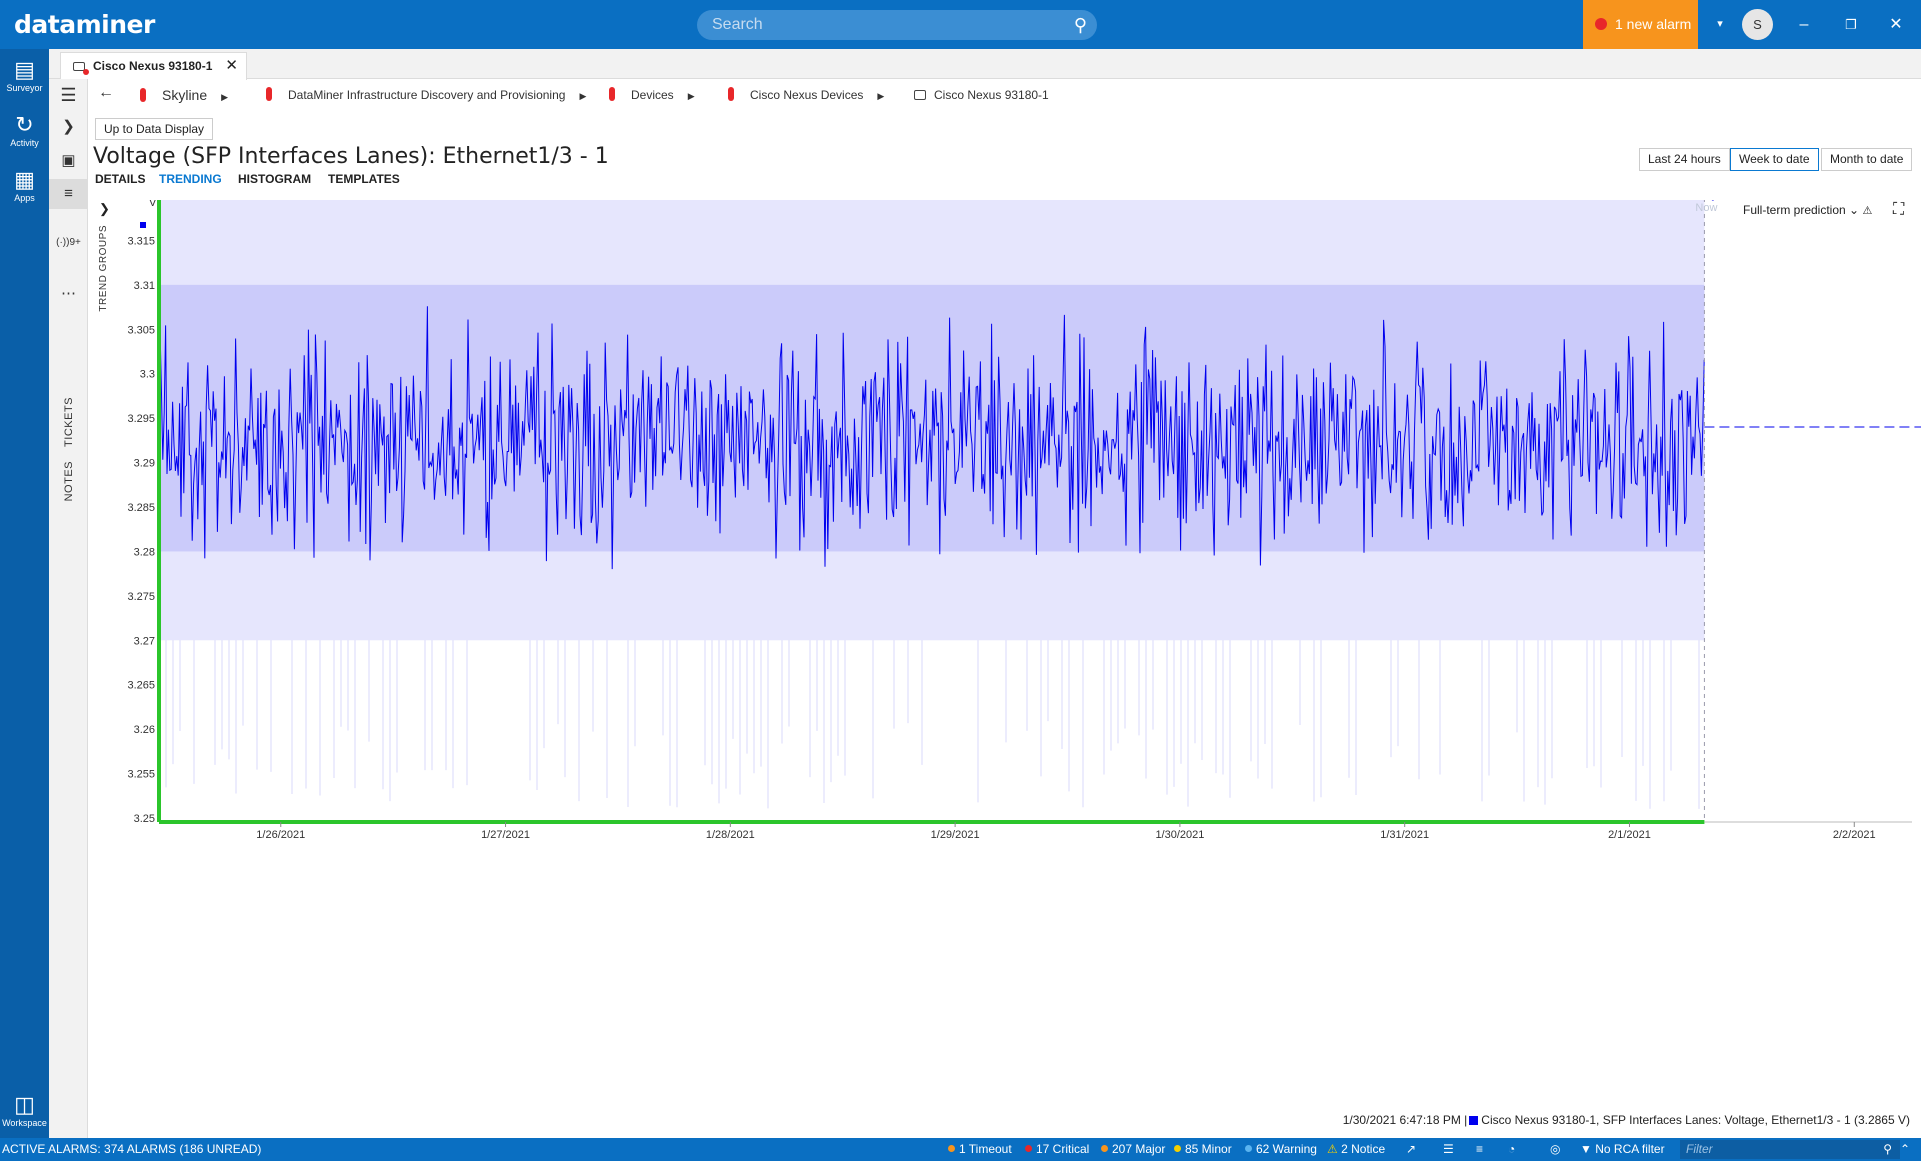 Image resolution: width=1921 pixels, height=1161 pixels. What do you see at coordinates (24, 88) in the screenshot?
I see `nav-surveyor-label: Surveyor` at bounding box center [24, 88].